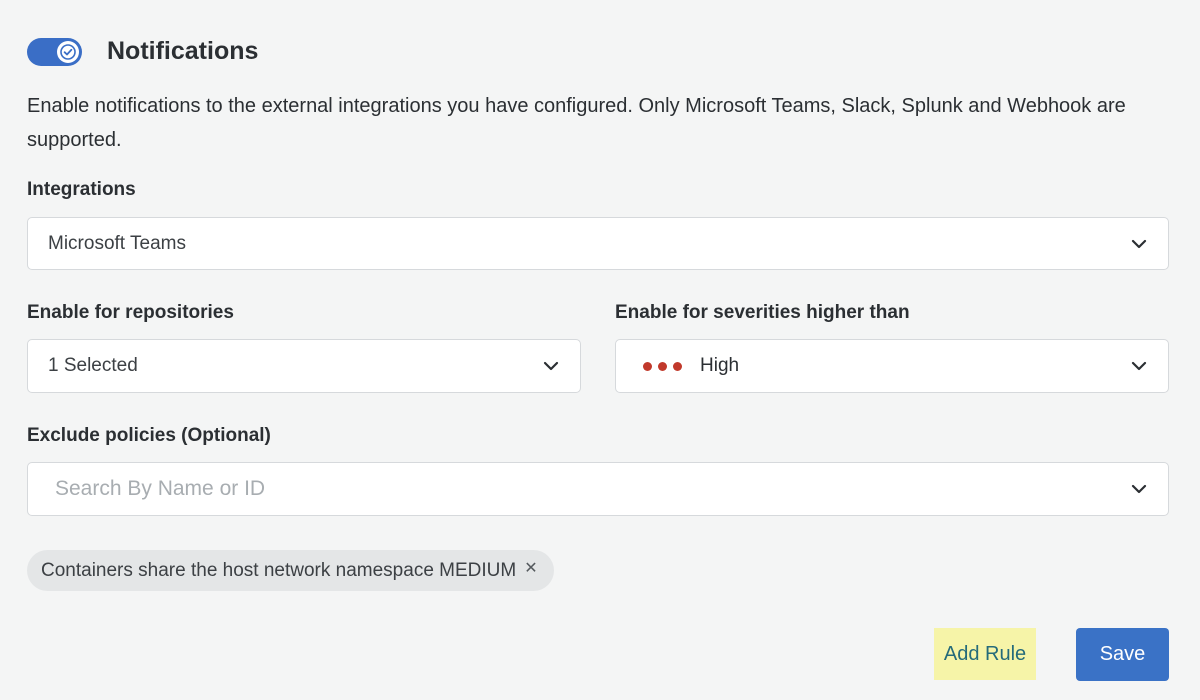  I want to click on page-title: Notifications, so click(183, 51).